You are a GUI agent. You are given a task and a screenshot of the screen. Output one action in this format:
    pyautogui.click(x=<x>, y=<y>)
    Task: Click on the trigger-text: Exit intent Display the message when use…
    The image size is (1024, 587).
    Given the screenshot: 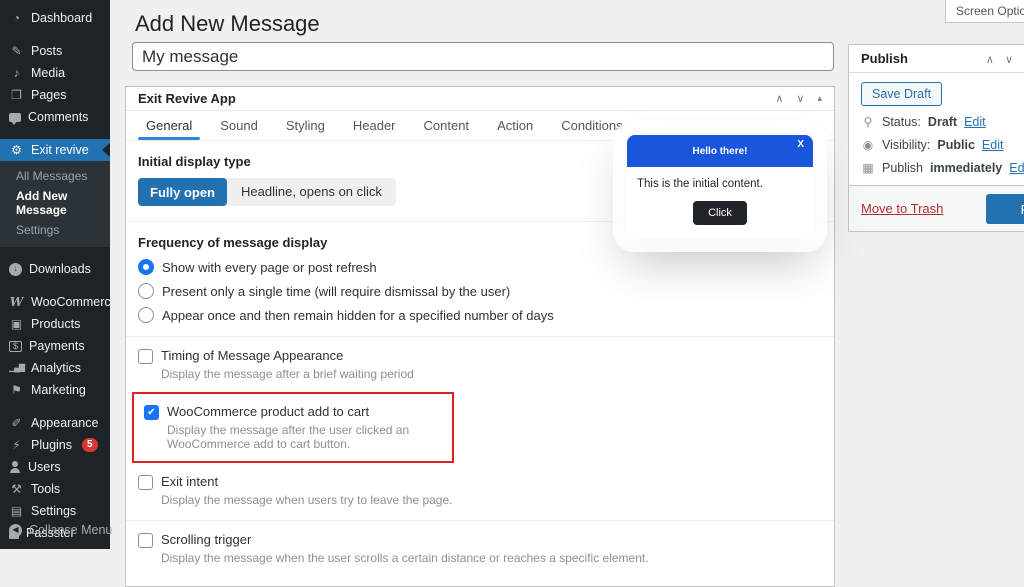 What is the action you would take?
    pyautogui.click(x=307, y=490)
    